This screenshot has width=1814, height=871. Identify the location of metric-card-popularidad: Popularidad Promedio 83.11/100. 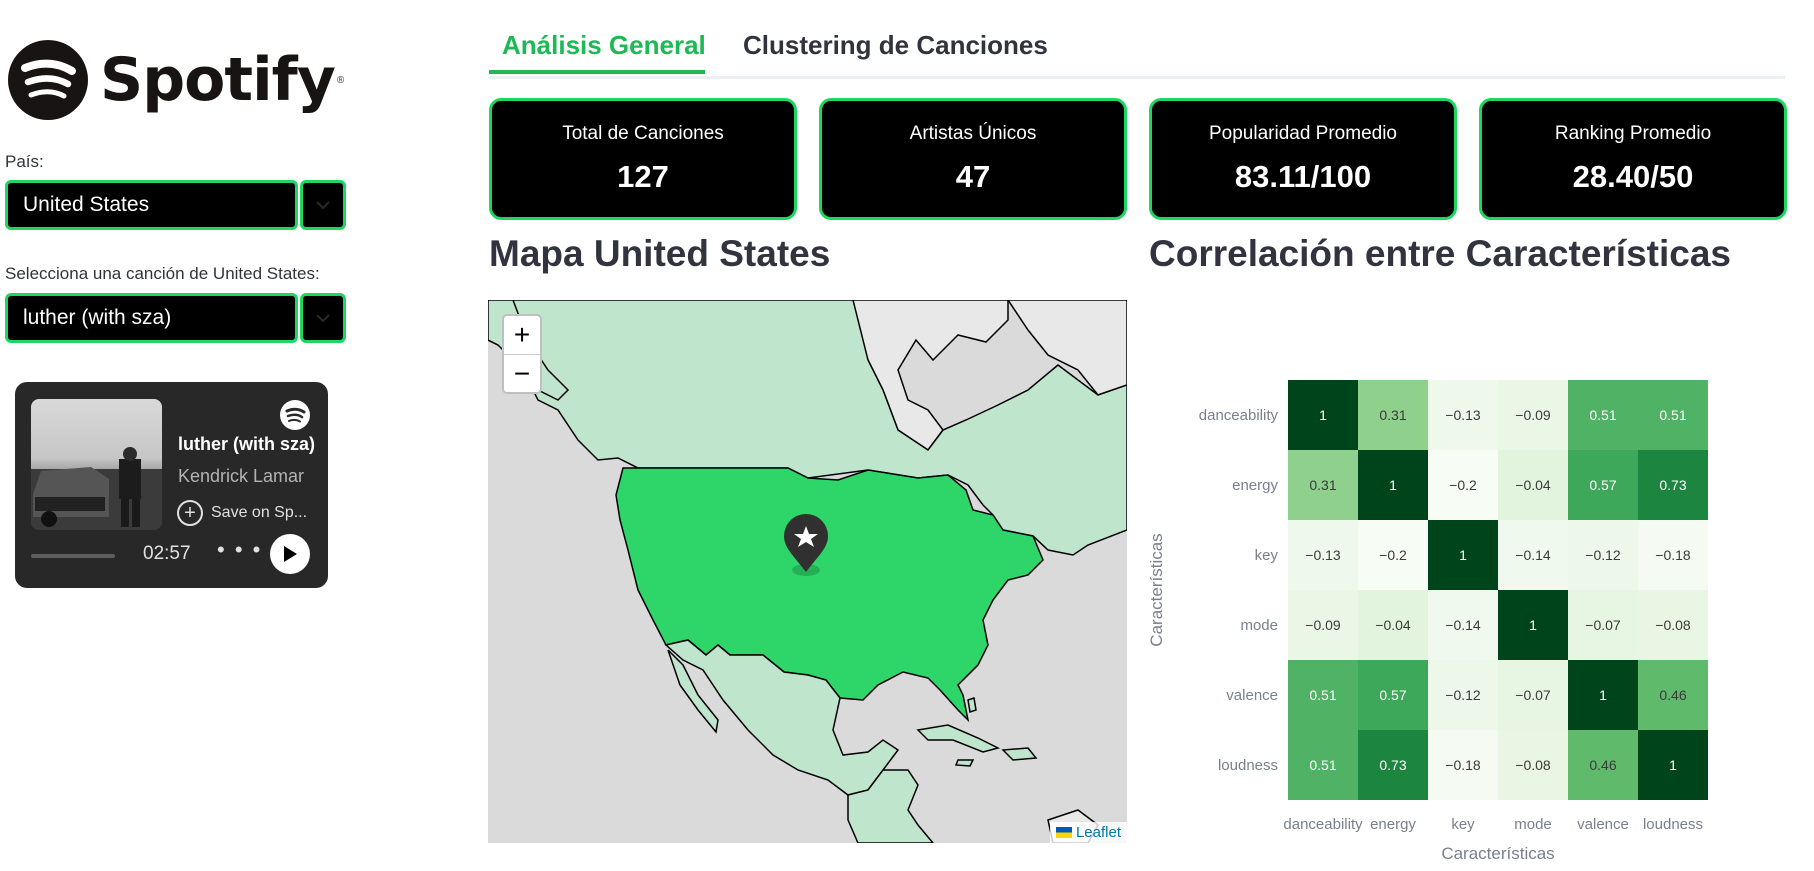
(1303, 159).